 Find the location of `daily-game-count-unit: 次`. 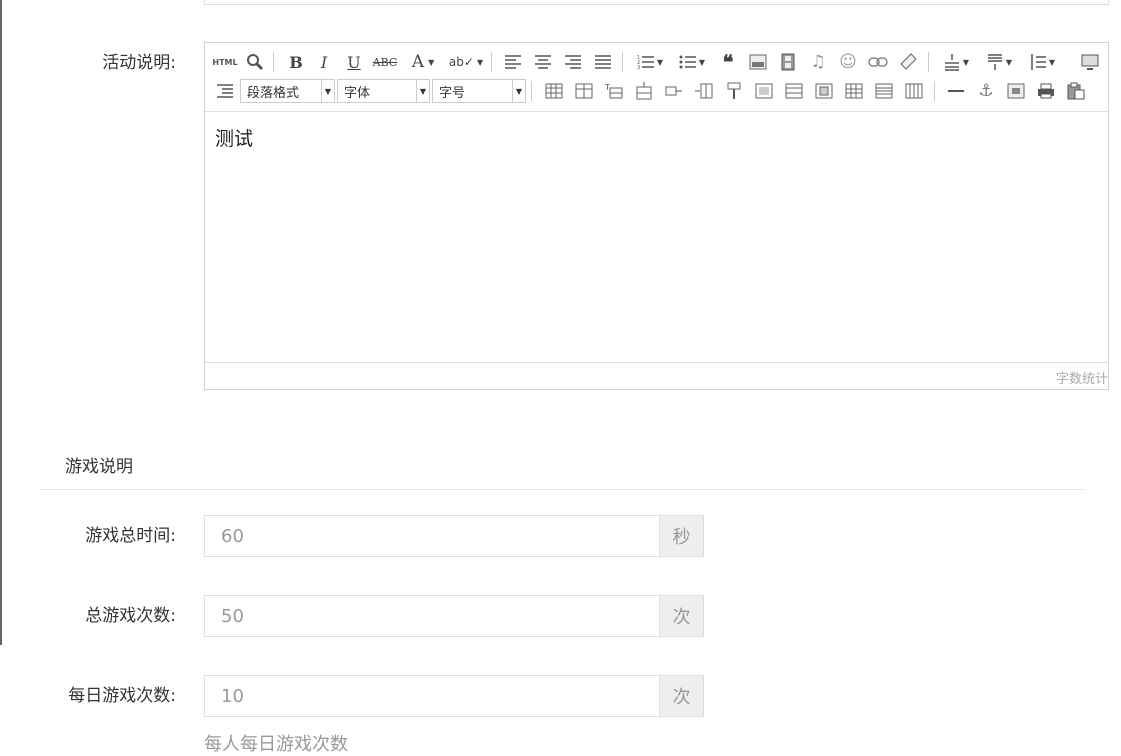

daily-game-count-unit: 次 is located at coordinates (681, 696).